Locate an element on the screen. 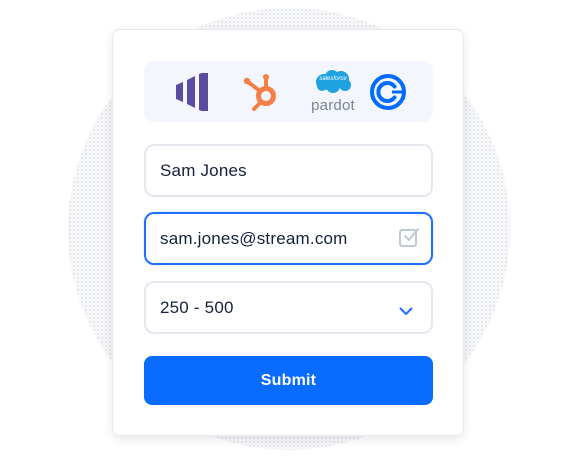  submit-button: Submit is located at coordinates (288, 380).